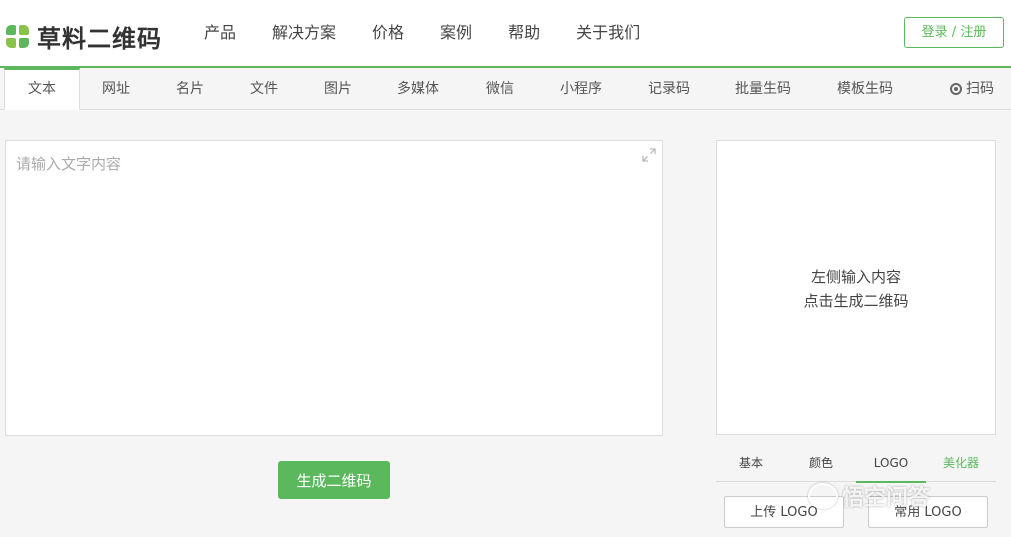  What do you see at coordinates (856, 301) in the screenshot?
I see `preview-hint-line-2: 点击生成二维码` at bounding box center [856, 301].